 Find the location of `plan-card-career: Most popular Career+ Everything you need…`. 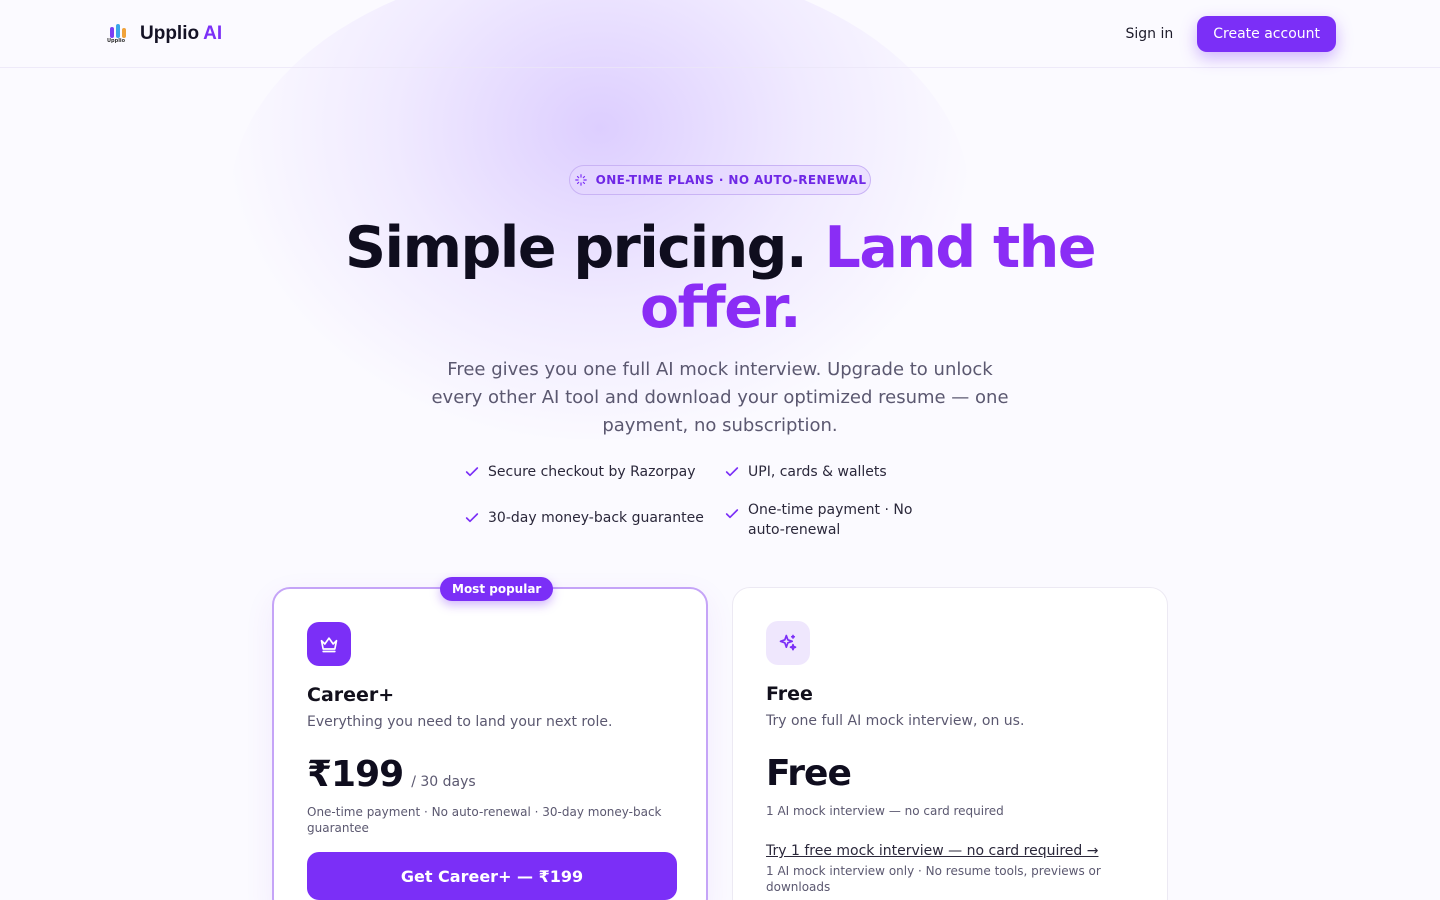

plan-card-career: Most popular Career+ Everything you need… is located at coordinates (490, 738).